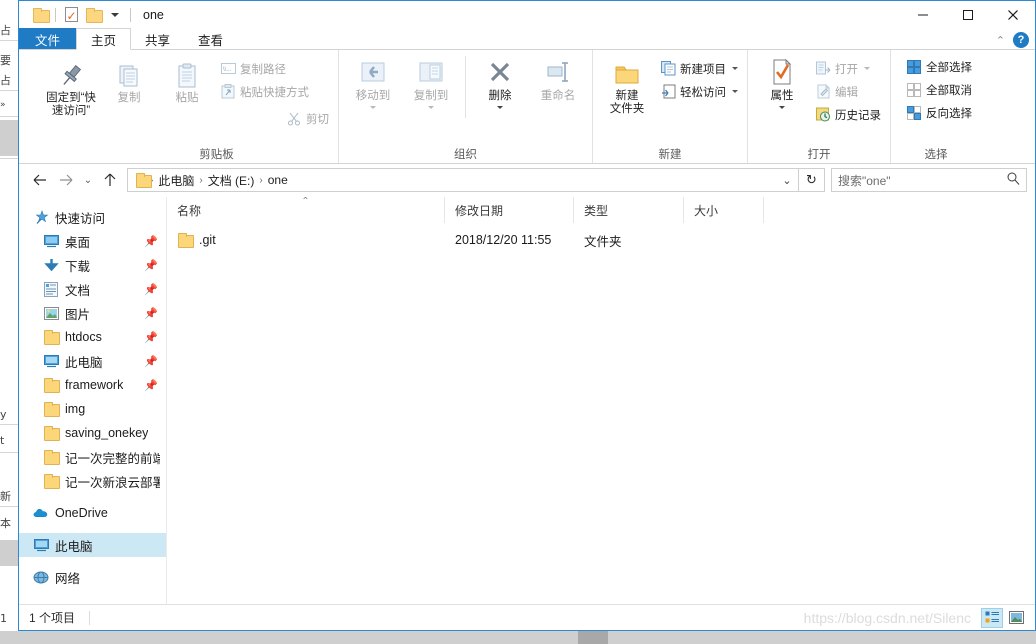  Describe the element at coordinates (92, 481) in the screenshot. I see `sidebar-item-sina-cloud-notes: 记一次新浪云部署n` at that location.